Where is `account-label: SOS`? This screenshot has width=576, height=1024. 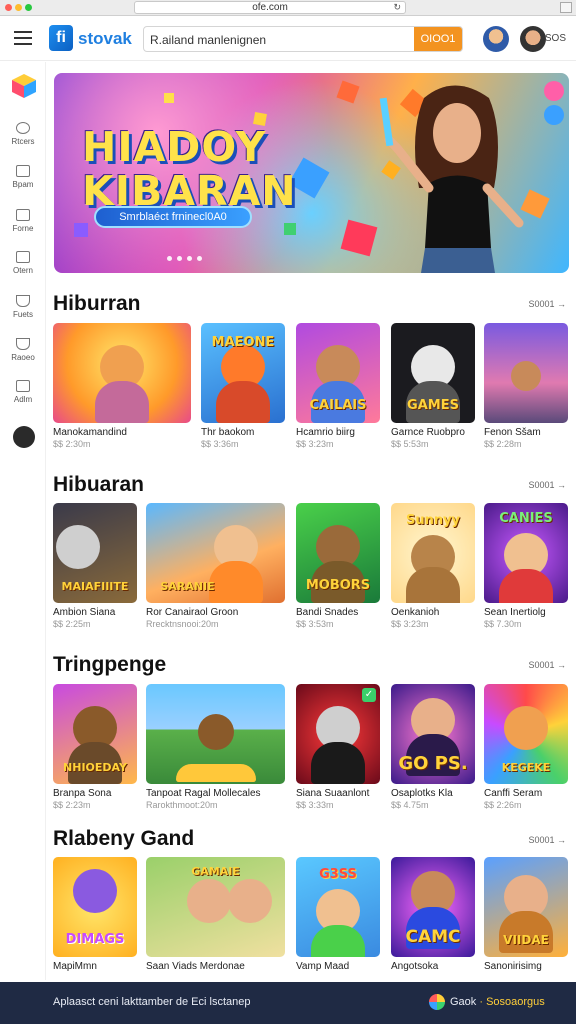
account-label: SOS is located at coordinates (555, 38).